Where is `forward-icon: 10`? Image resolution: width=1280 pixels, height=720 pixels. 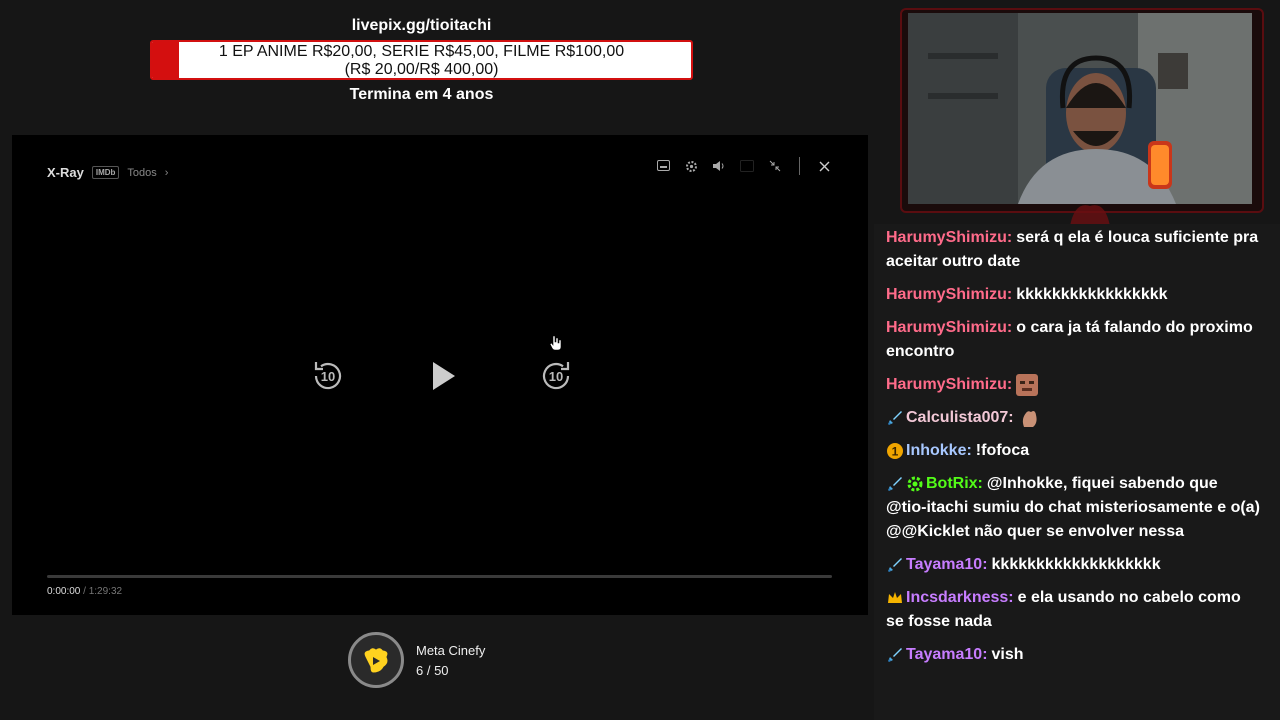
forward-icon: 10 is located at coordinates (556, 376).